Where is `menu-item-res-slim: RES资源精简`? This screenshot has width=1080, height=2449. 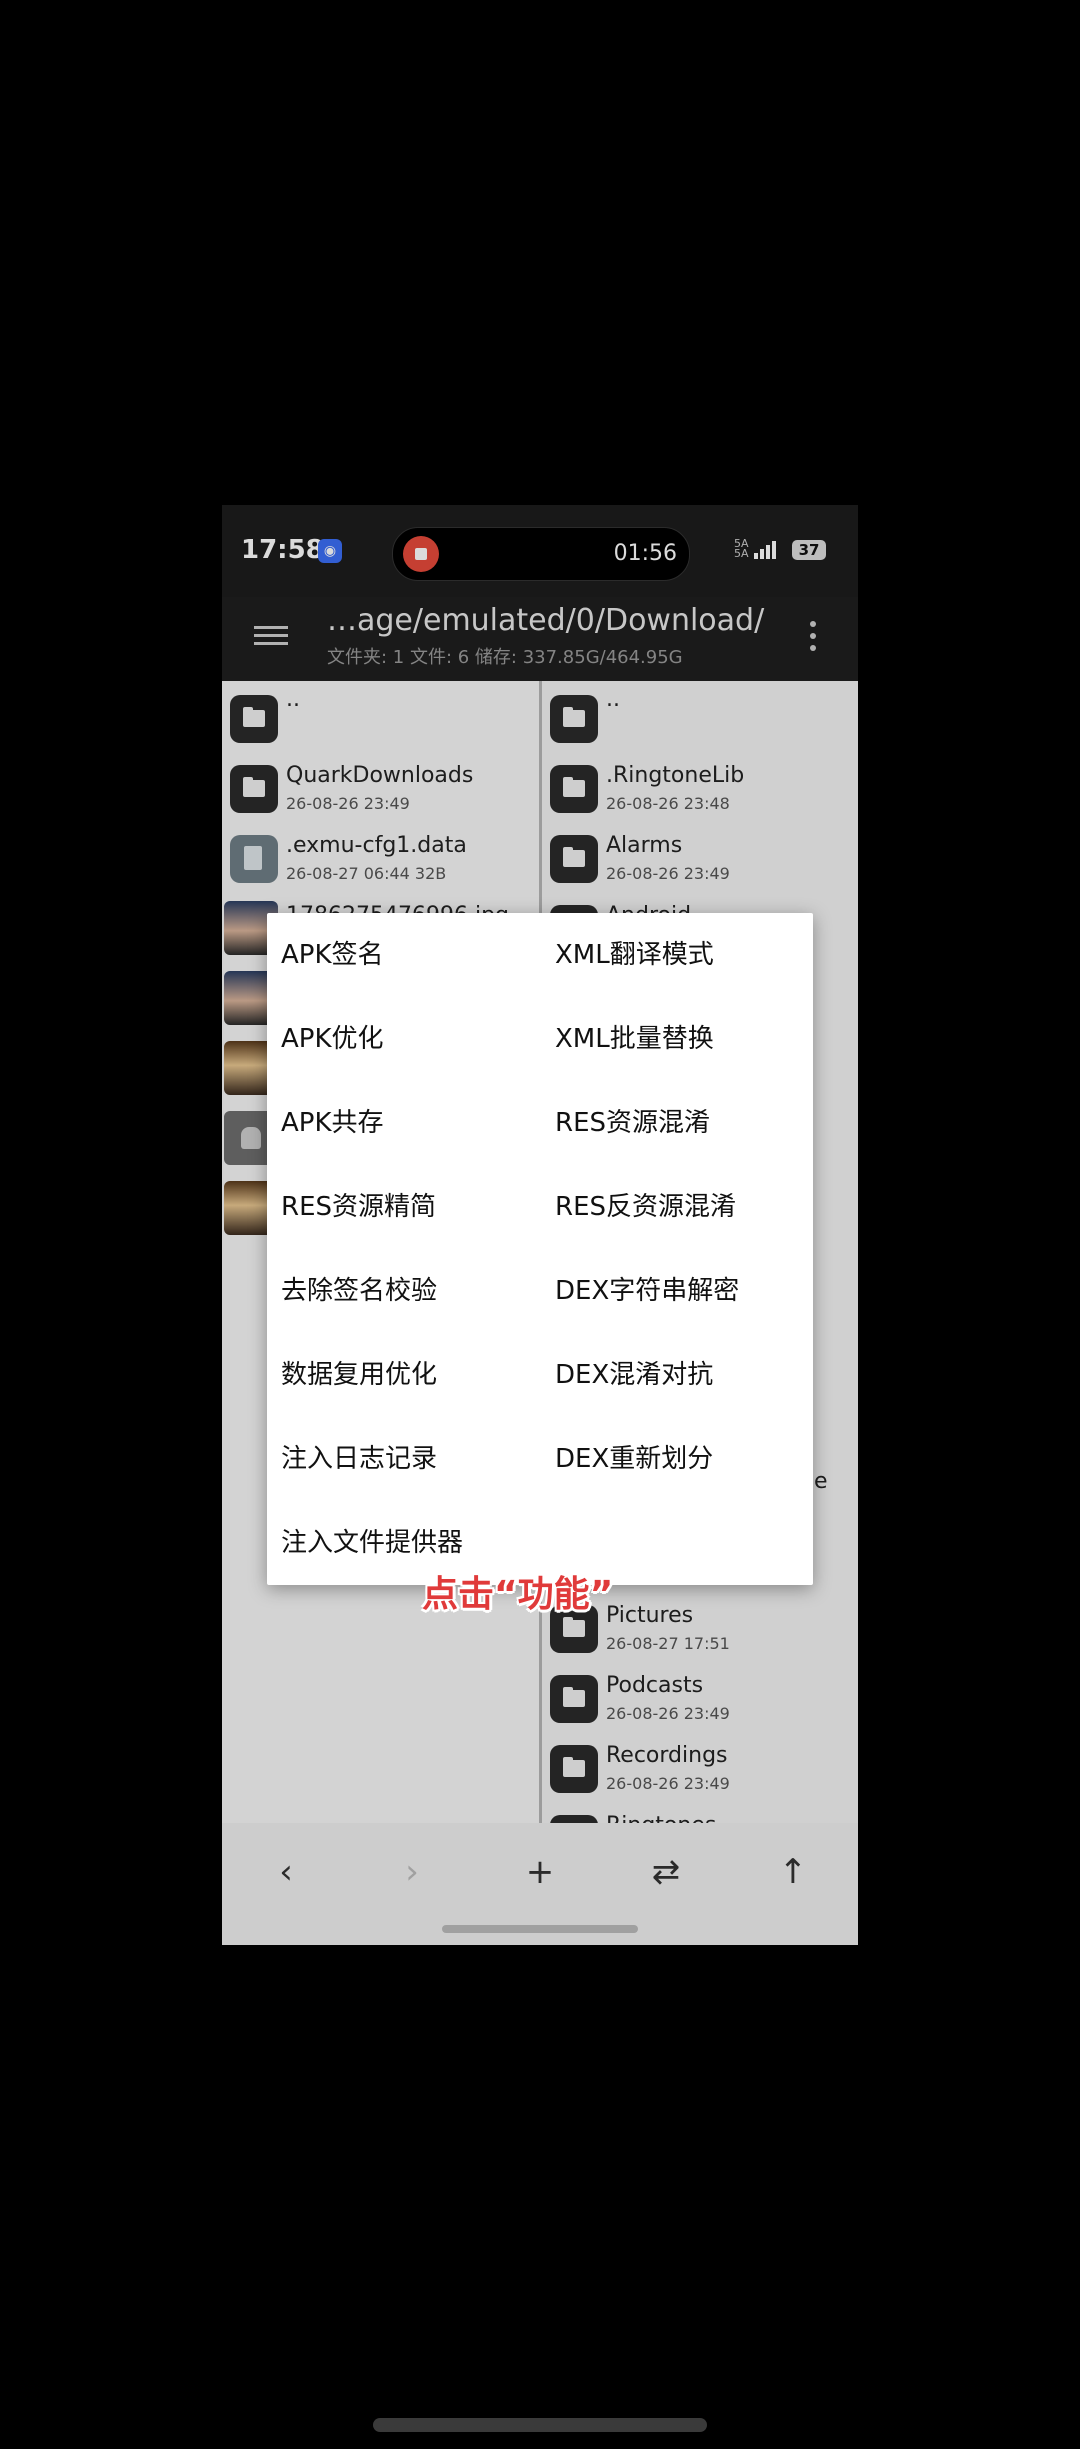
menu-item-res-slim: RES资源精简 is located at coordinates (416, 1207).